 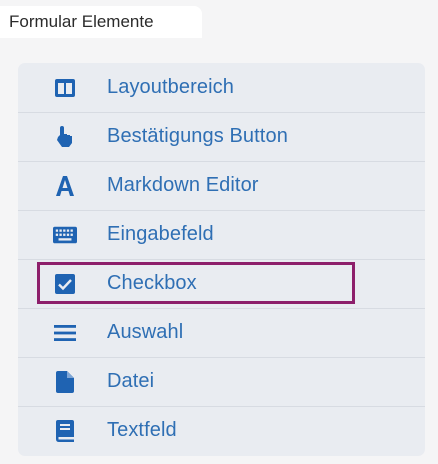 I want to click on file-icon, so click(x=65, y=382).